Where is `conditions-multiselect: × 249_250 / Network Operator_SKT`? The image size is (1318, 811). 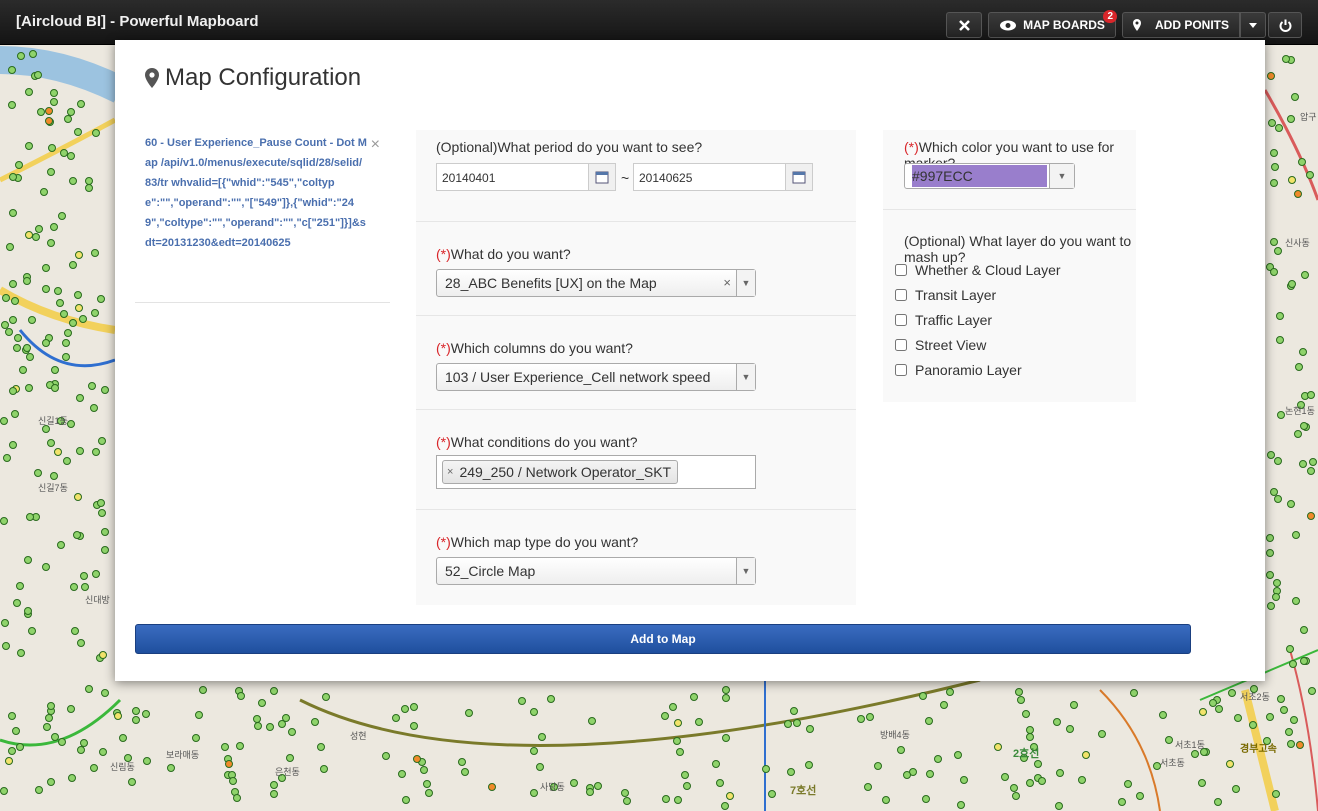
conditions-multiselect: × 249_250 / Network Operator_SKT is located at coordinates (596, 472).